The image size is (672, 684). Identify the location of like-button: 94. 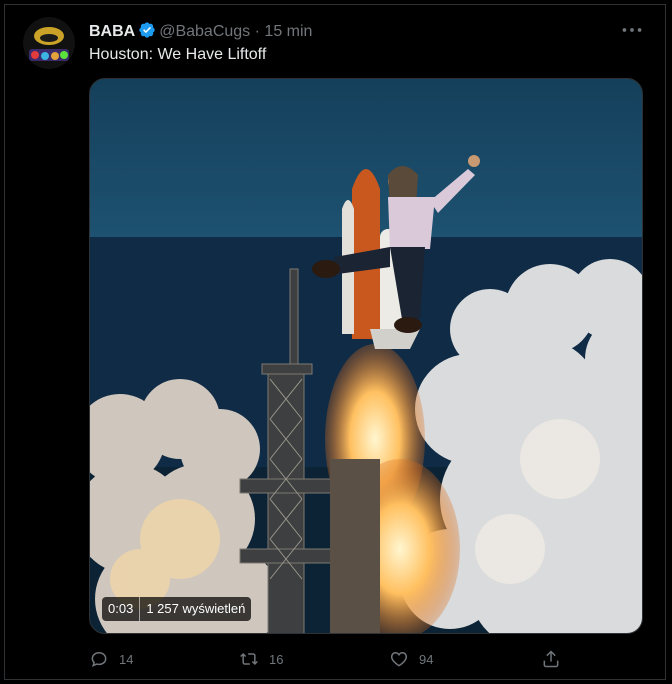
(411, 659).